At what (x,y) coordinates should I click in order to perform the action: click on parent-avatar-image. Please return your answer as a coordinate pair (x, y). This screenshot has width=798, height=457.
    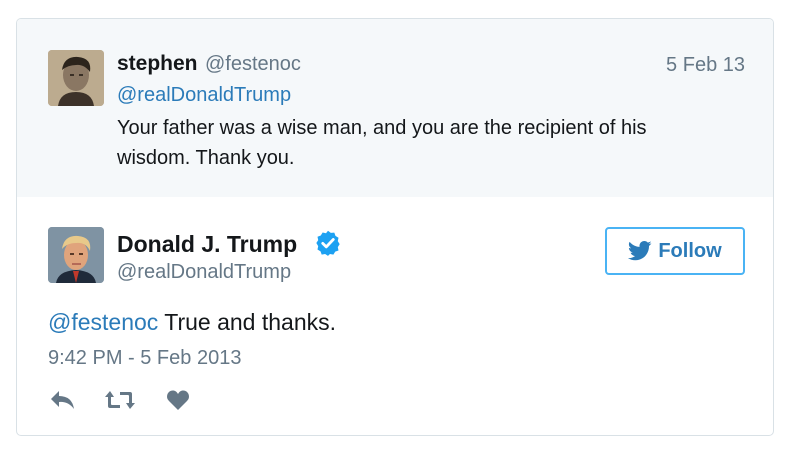
    Looking at the image, I should click on (76, 78).